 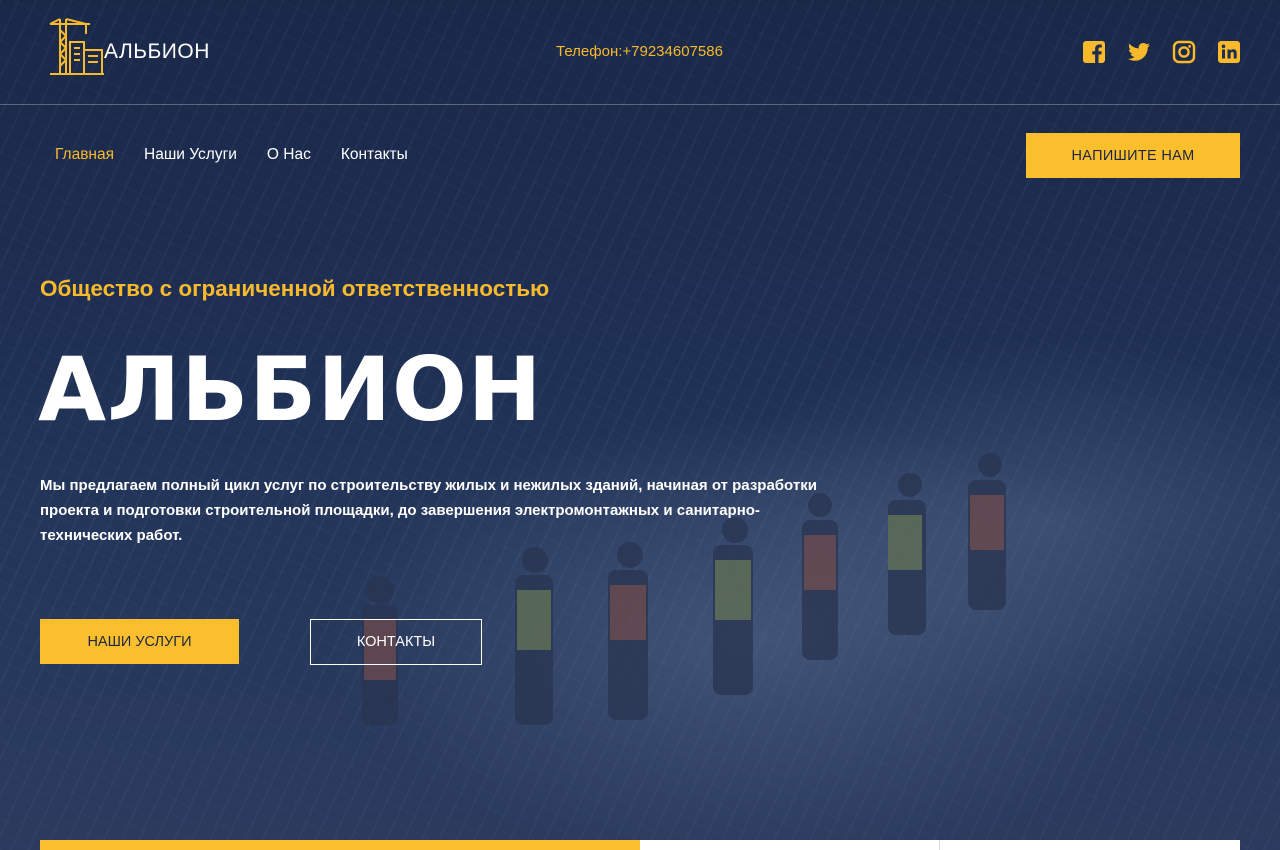 What do you see at coordinates (295, 288) in the screenshot?
I see `hero-subtitle: Общество с ограниченной ответственностью` at bounding box center [295, 288].